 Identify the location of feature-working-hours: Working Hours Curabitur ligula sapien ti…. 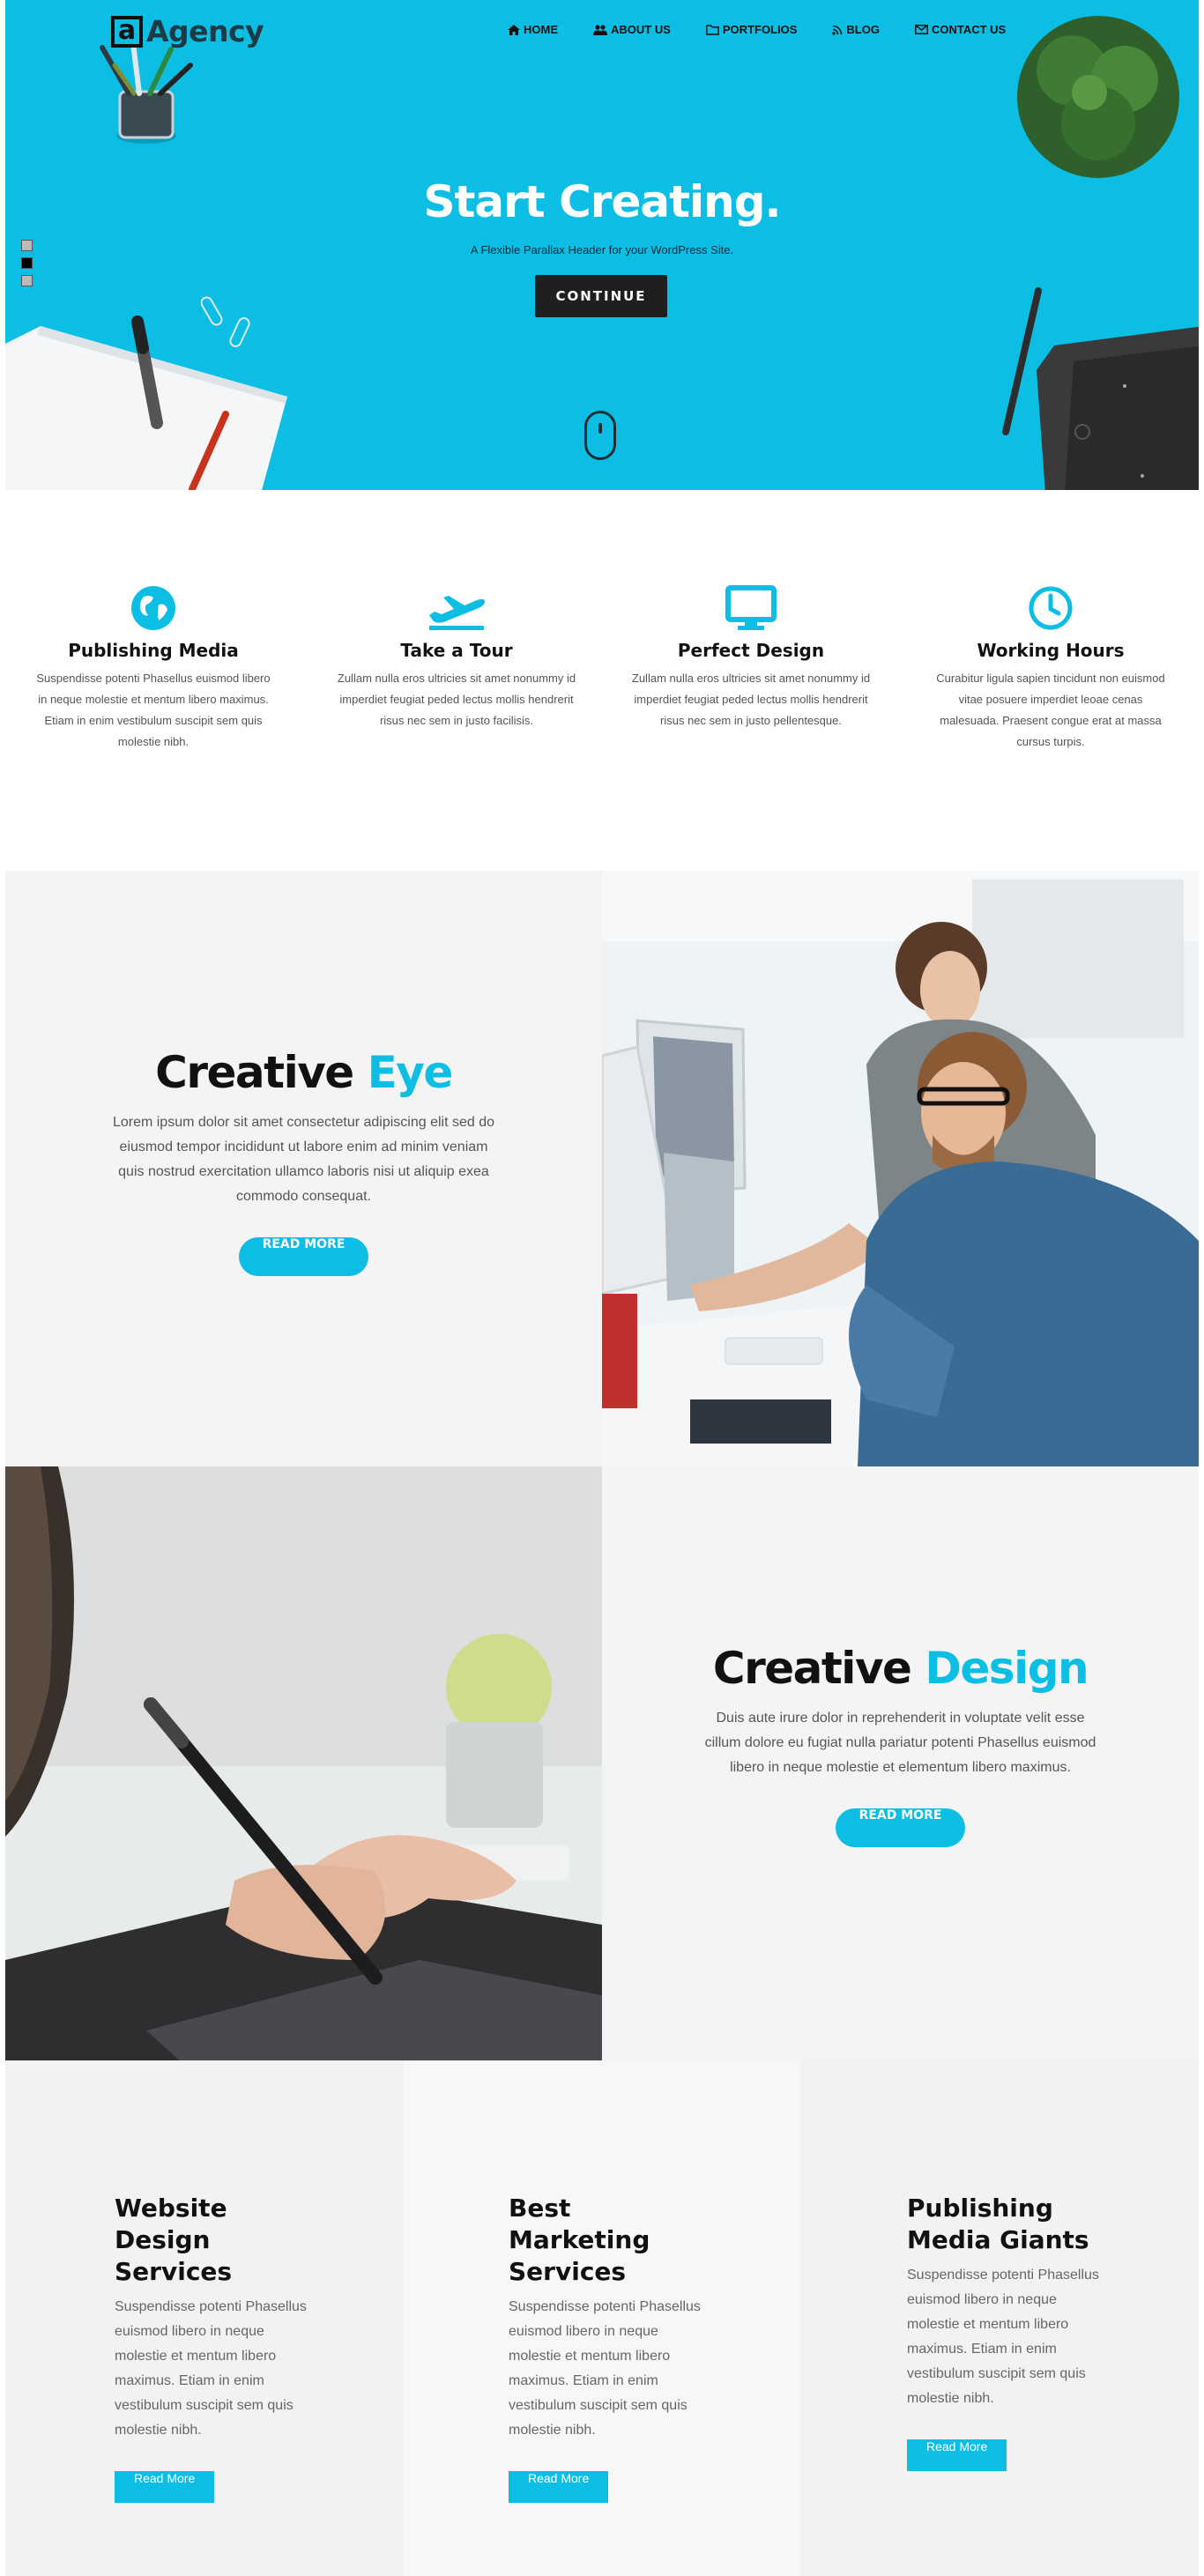
(1050, 667).